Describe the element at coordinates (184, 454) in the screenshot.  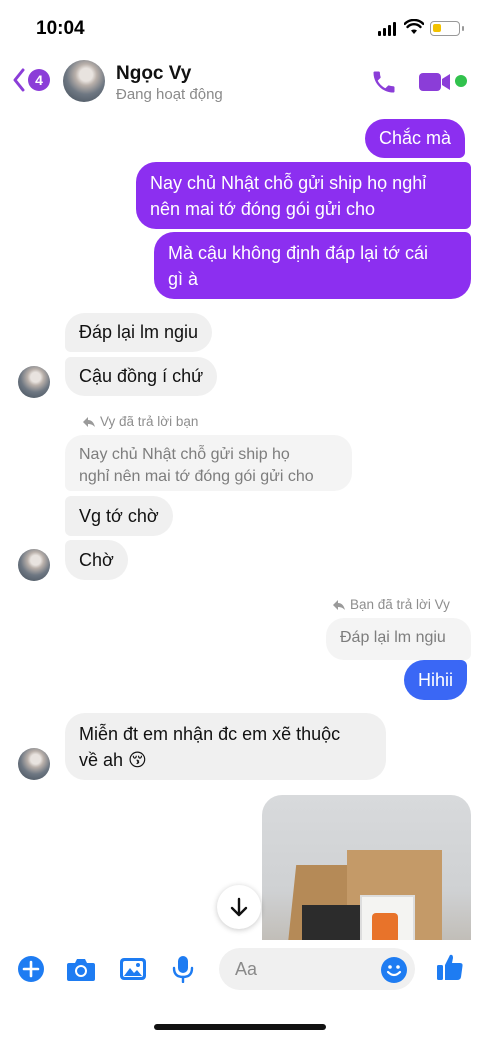
I see `quoted-text-line: Nay chủ Nhật chỗ gửi ship họ` at that location.